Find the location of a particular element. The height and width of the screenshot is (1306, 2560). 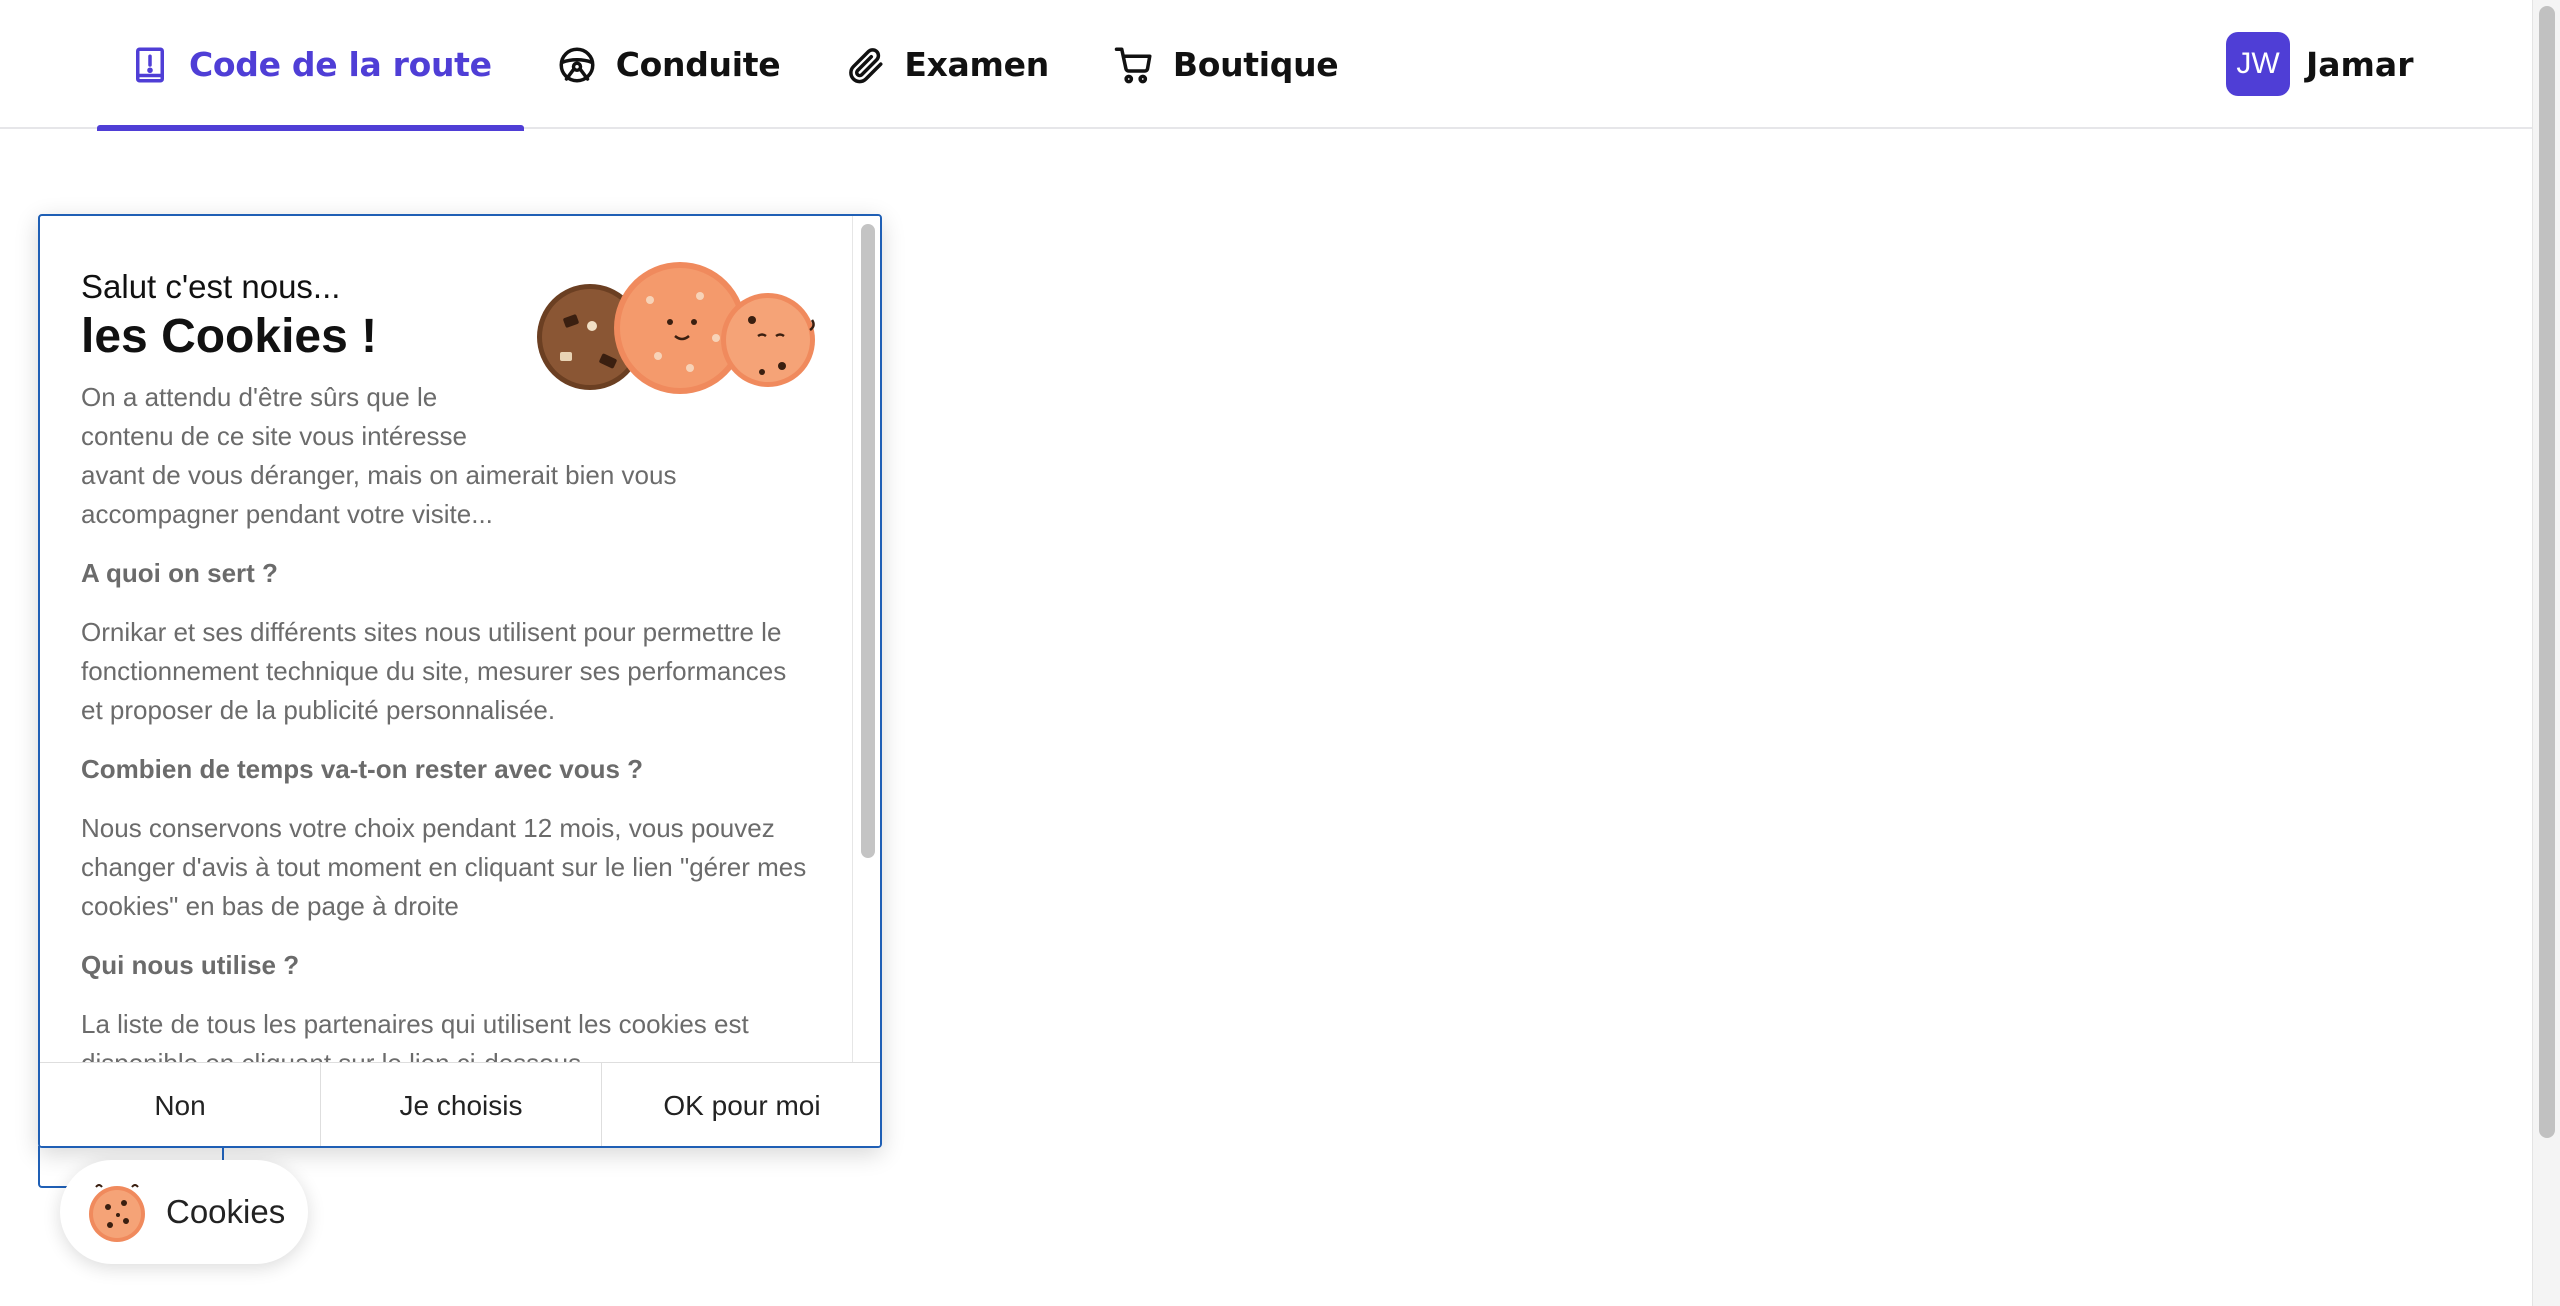

nav-tab-code-de-la-route: Code de la route is located at coordinates (310, 65).